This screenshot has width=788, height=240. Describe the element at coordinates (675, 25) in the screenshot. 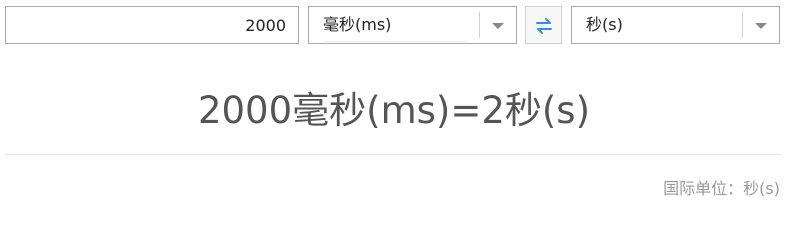

I see `to-unit-select: 秒(s)` at that location.